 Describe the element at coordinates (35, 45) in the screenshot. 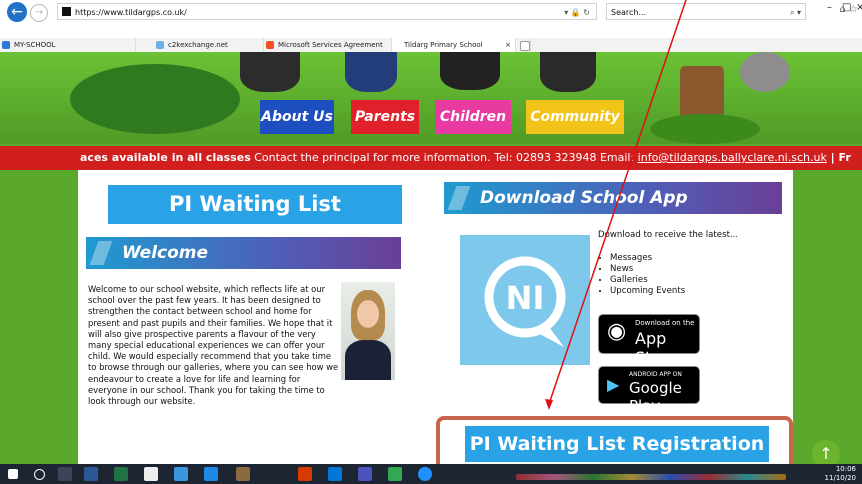

I see `tab-label: MY-SCHOOL` at that location.